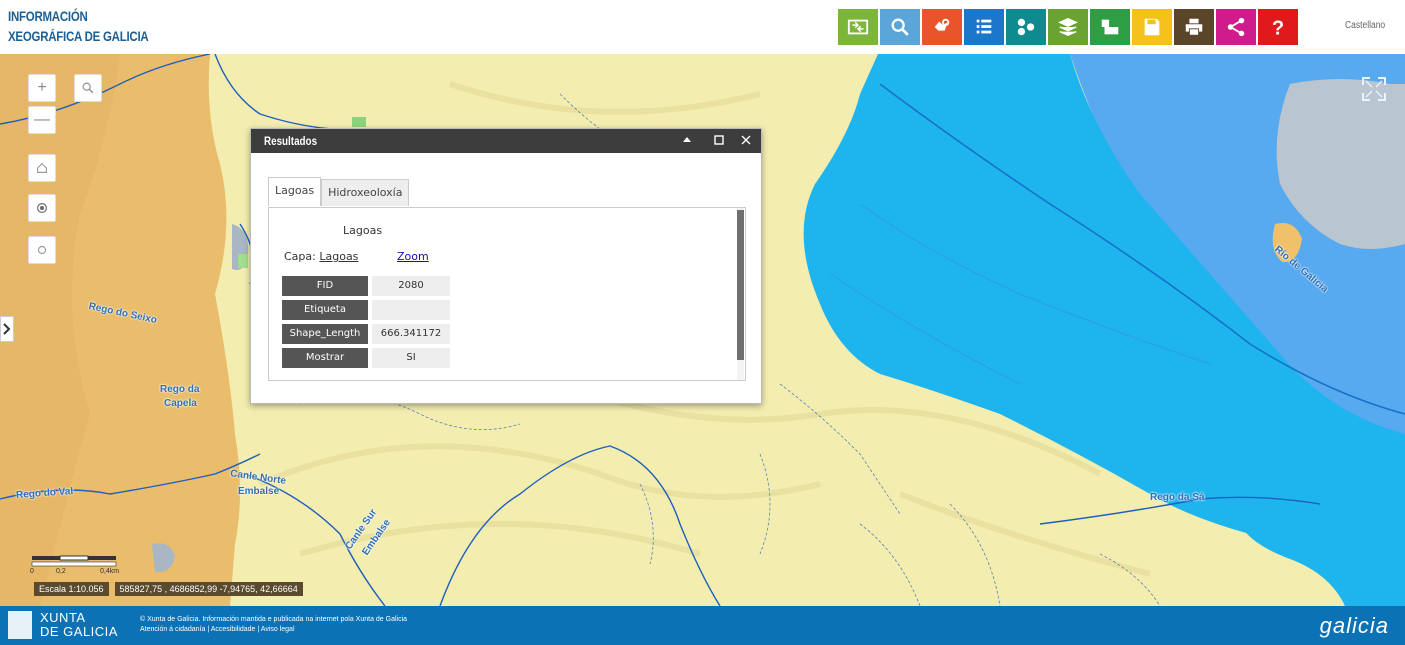 This screenshot has width=1405, height=645. What do you see at coordinates (1365, 25) in the screenshot?
I see `language-selector: Castellano` at bounding box center [1365, 25].